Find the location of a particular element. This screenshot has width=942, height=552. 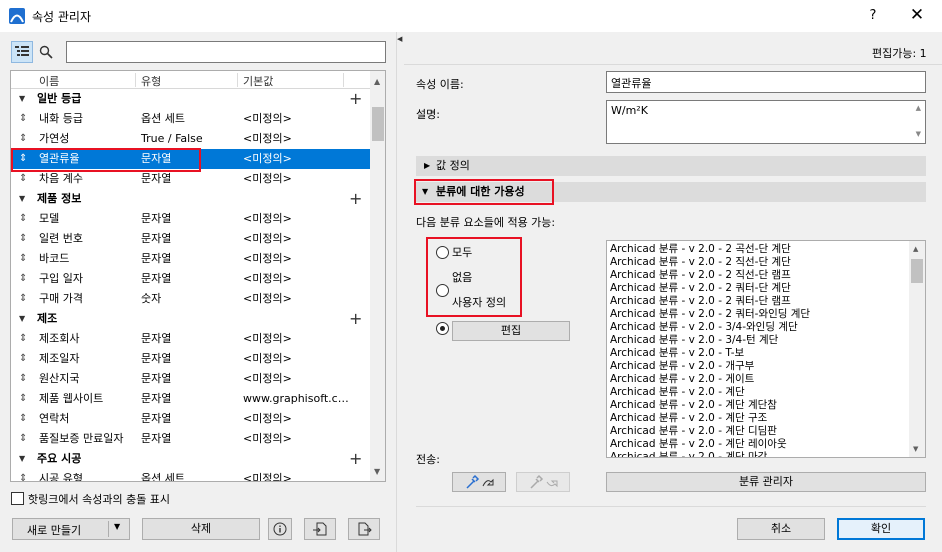

property-row: ⇕ 구매 가격 숫자 <미정의> is located at coordinates (190, 299).